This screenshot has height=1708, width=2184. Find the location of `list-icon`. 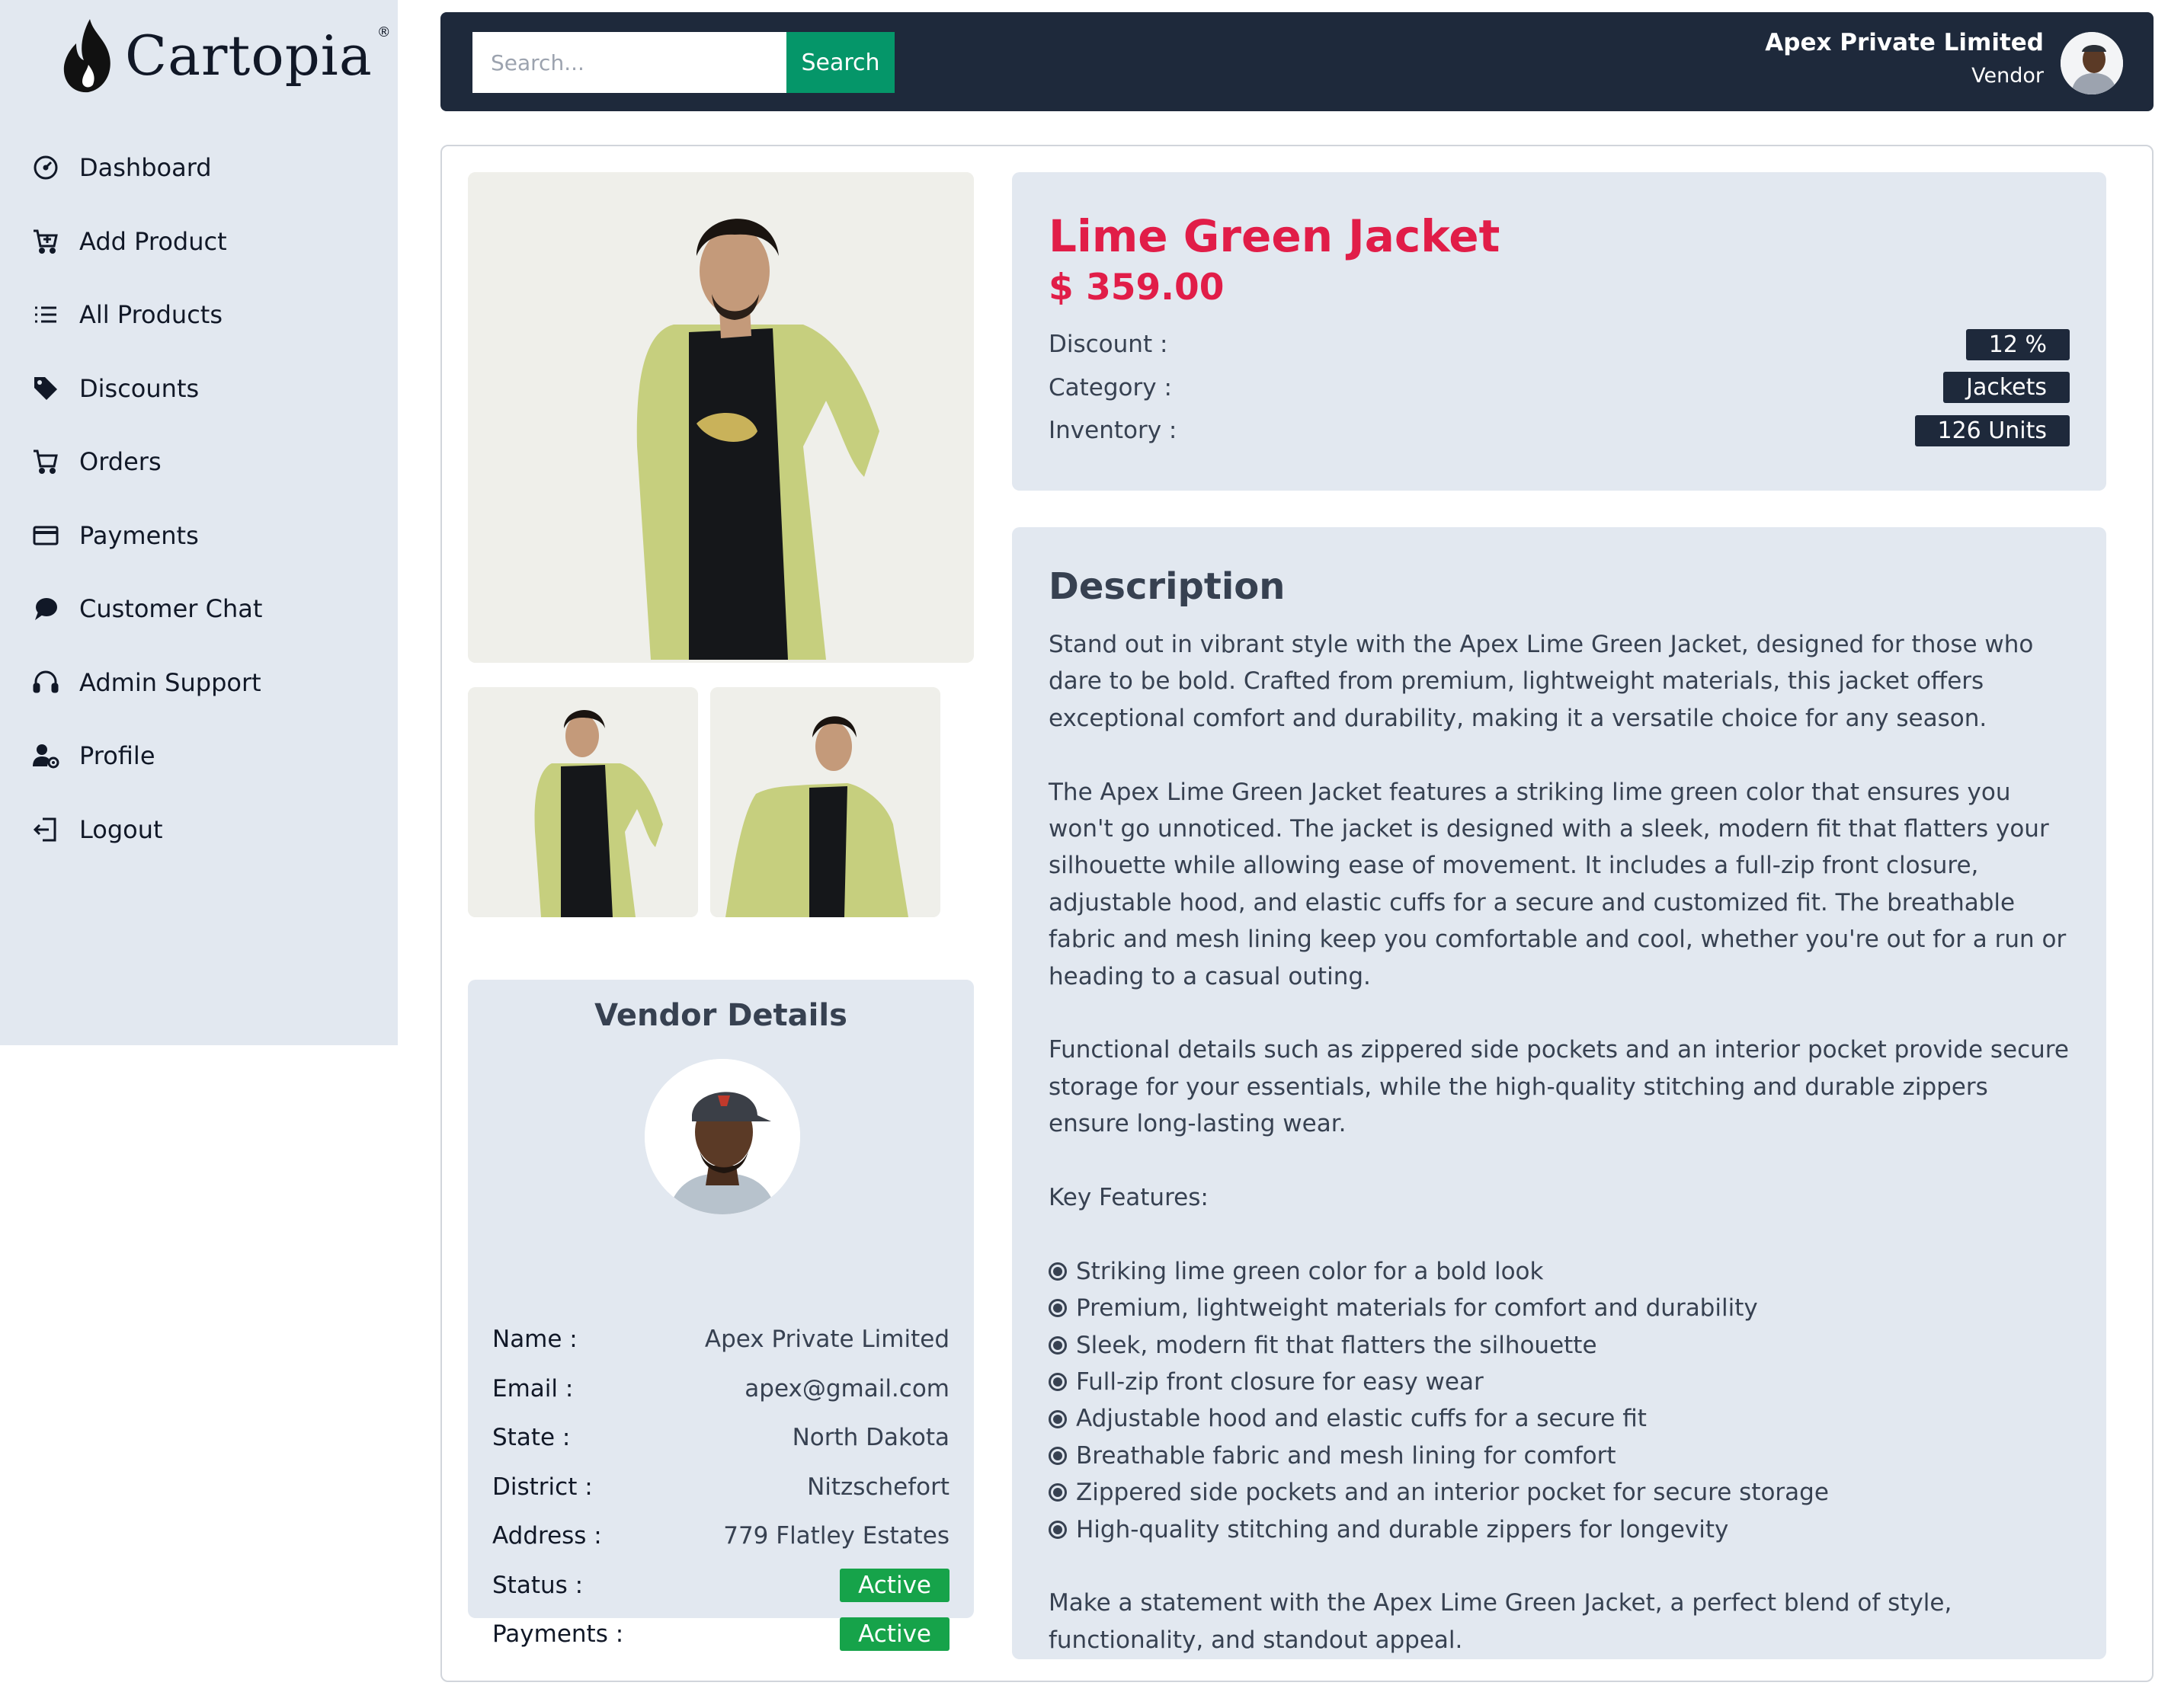

list-icon is located at coordinates (45, 314).